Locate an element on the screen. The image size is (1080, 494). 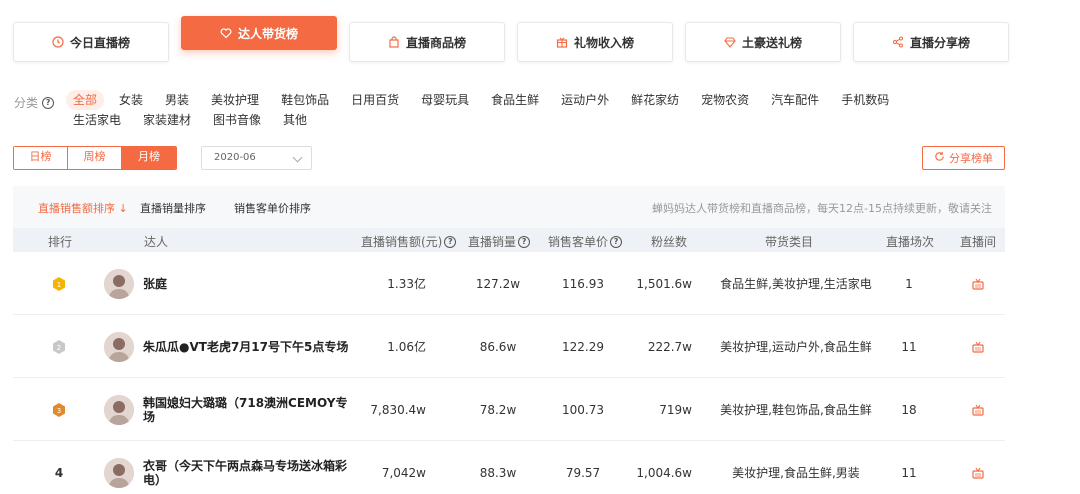
category-item: 鲜花家纺 is located at coordinates (655, 100).